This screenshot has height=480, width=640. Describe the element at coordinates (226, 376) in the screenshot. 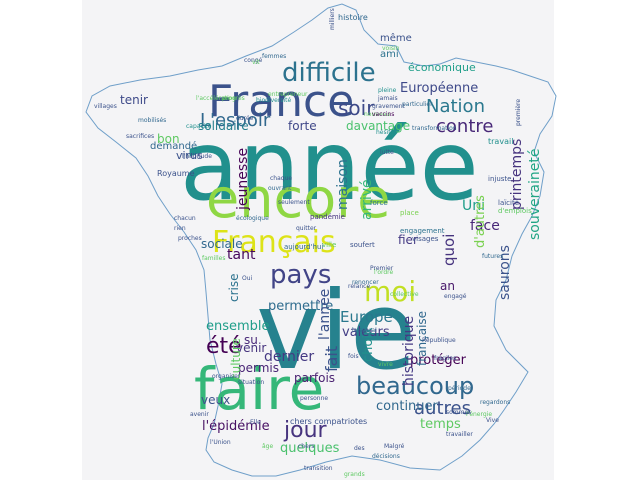

I see `cloud-word: organiser` at that location.